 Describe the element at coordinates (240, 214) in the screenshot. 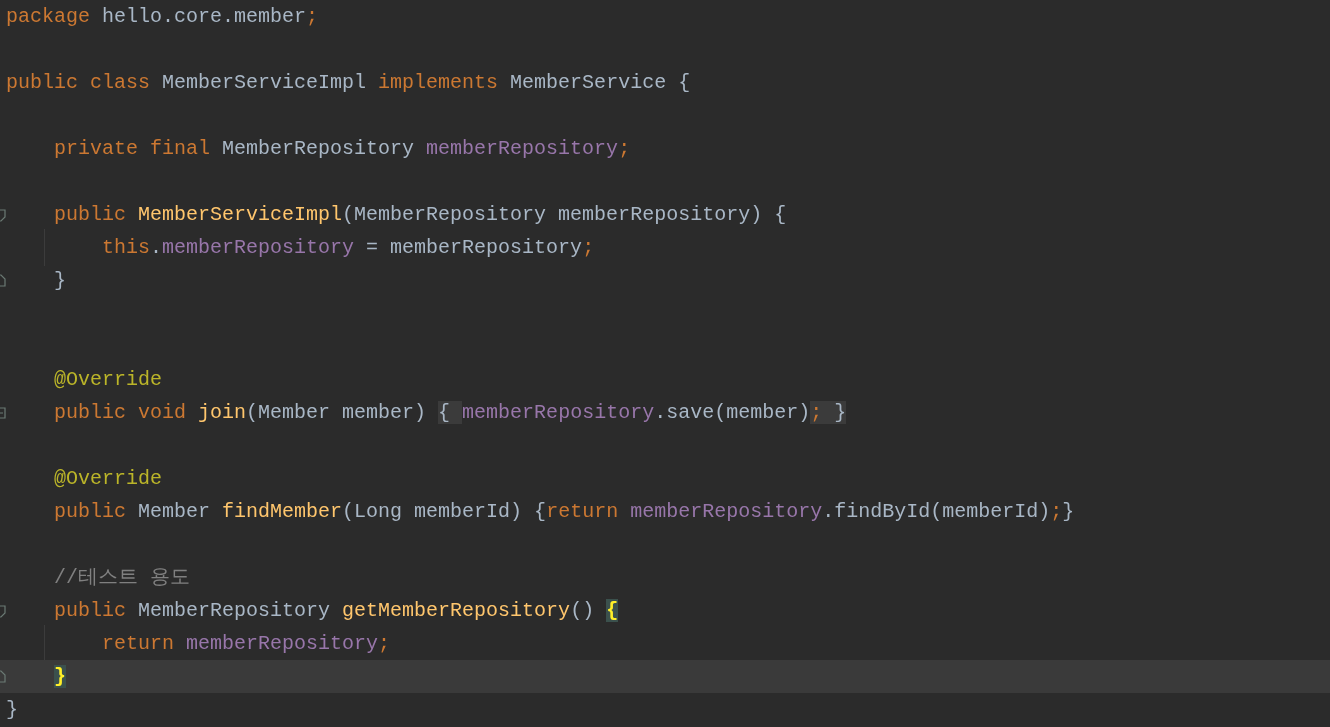

I see `method-token: MemberServiceImpl` at that location.